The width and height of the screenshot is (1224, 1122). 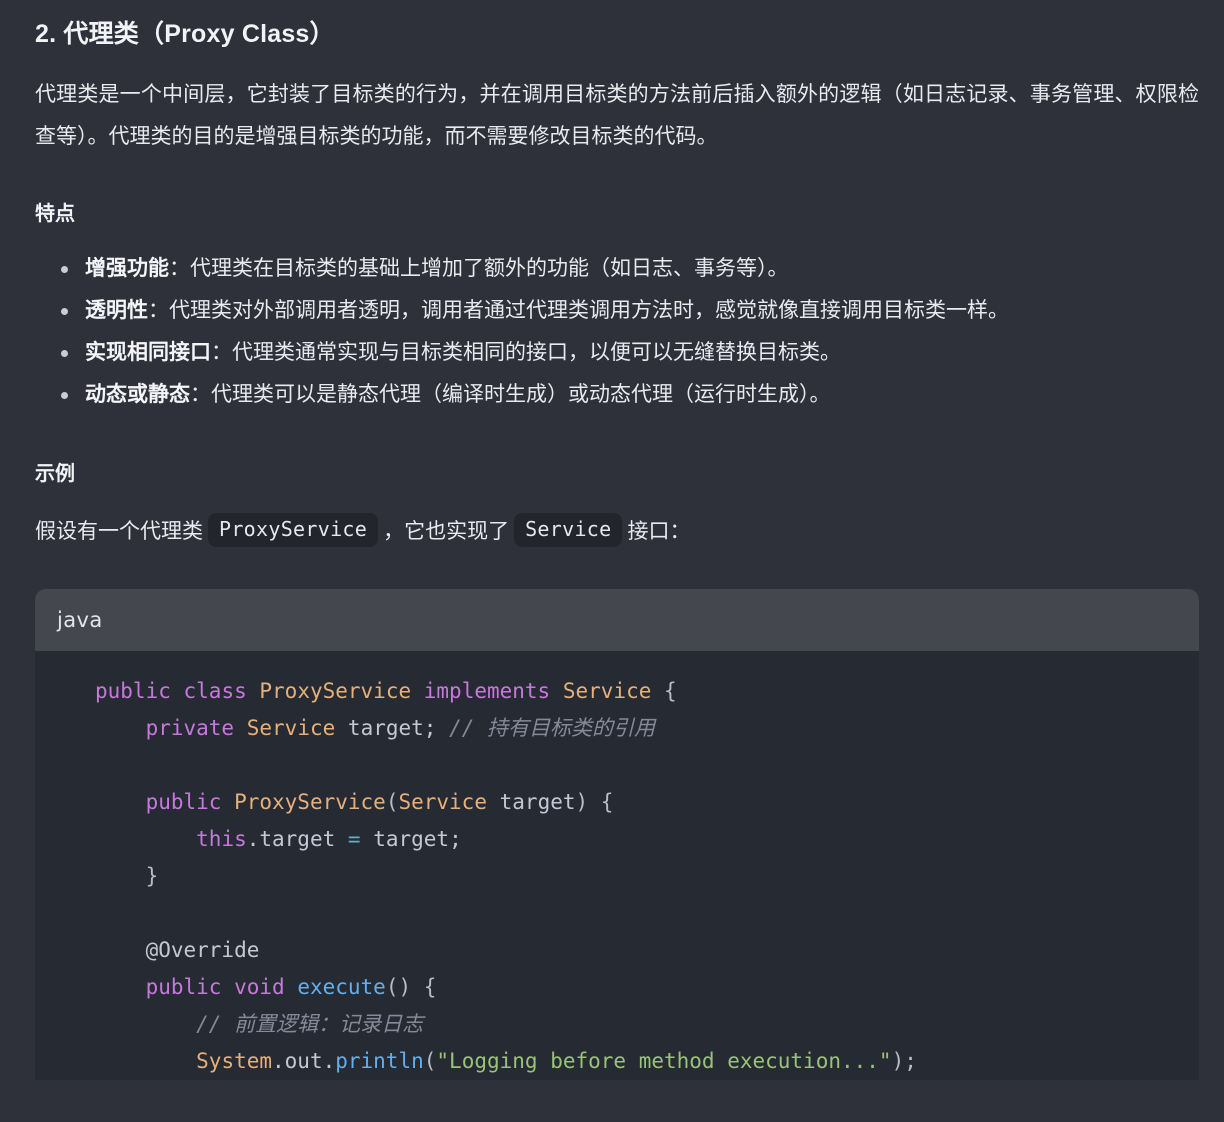 I want to click on code-token: execute, so click(x=341, y=987).